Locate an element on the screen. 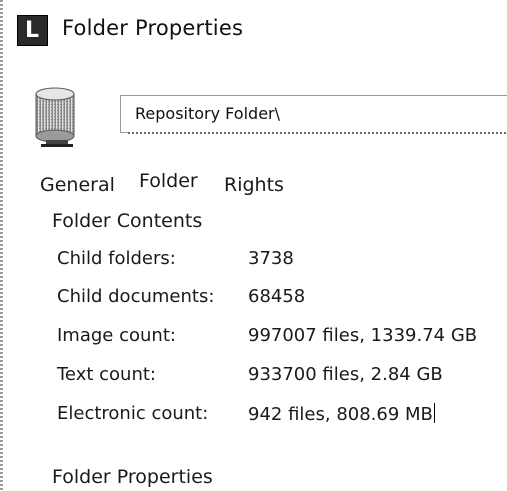  child-documents-row: Child documents: 68458 is located at coordinates (282, 301).